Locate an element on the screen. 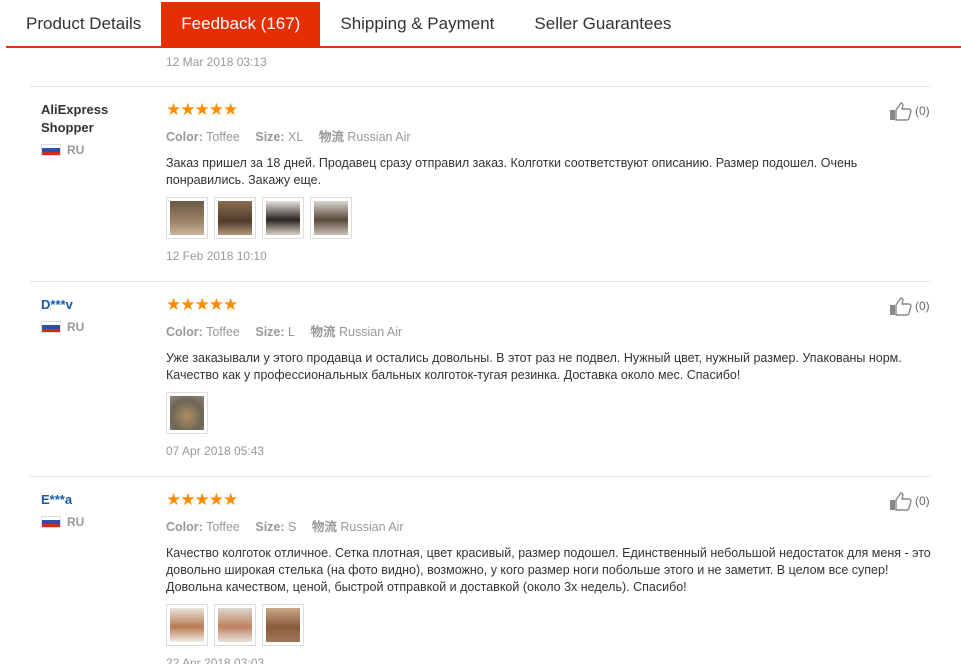 The height and width of the screenshot is (664, 961). reviewer-info: AliExpress Shopper RU is located at coordinates (96, 129).